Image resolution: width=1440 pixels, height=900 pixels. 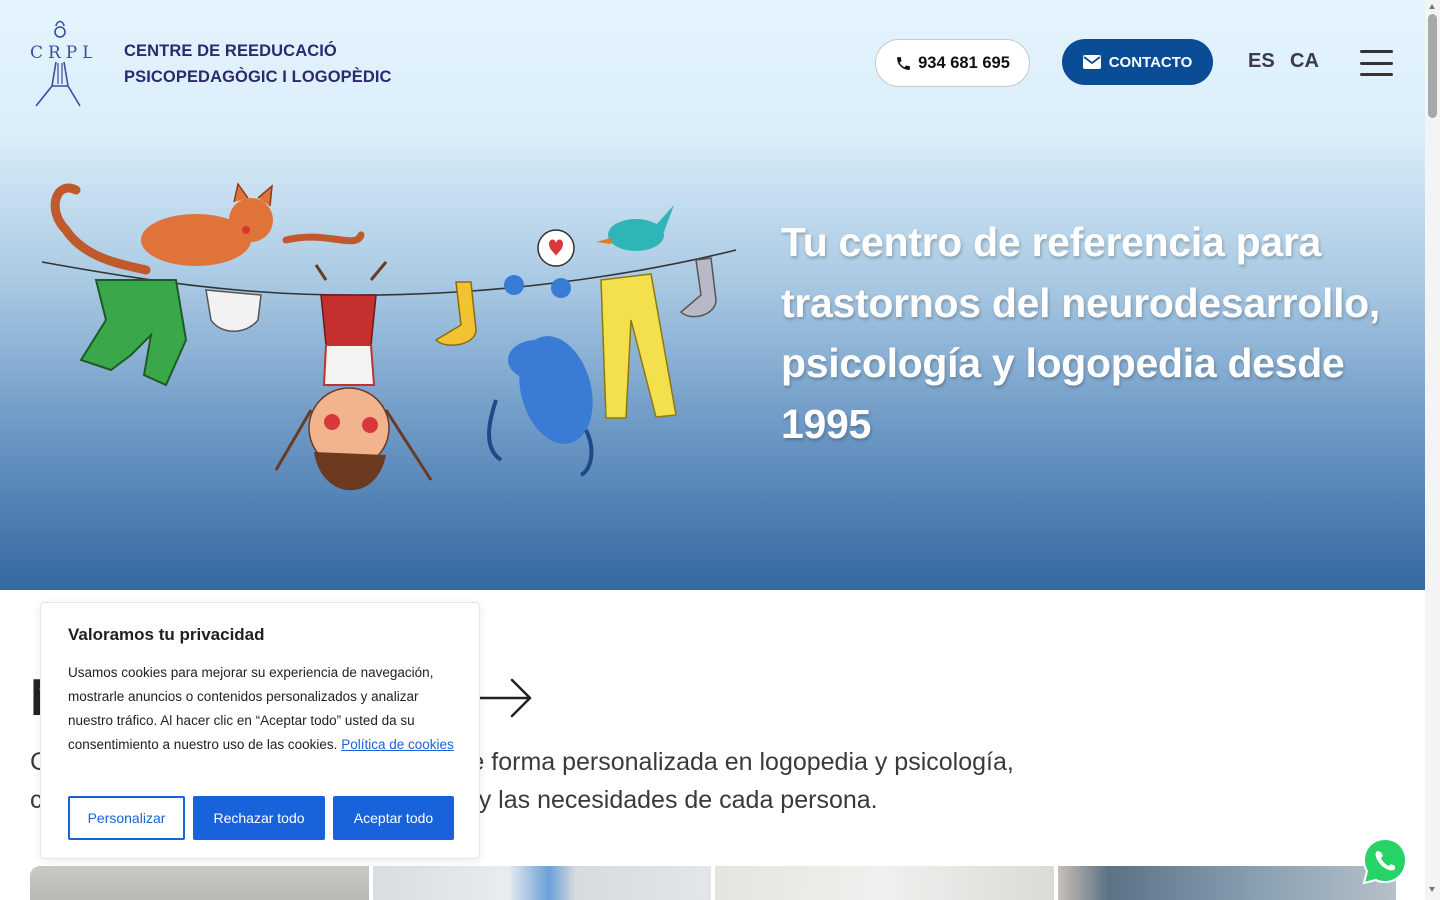 What do you see at coordinates (1150, 62) in the screenshot?
I see `contact-label: CONTACTO` at bounding box center [1150, 62].